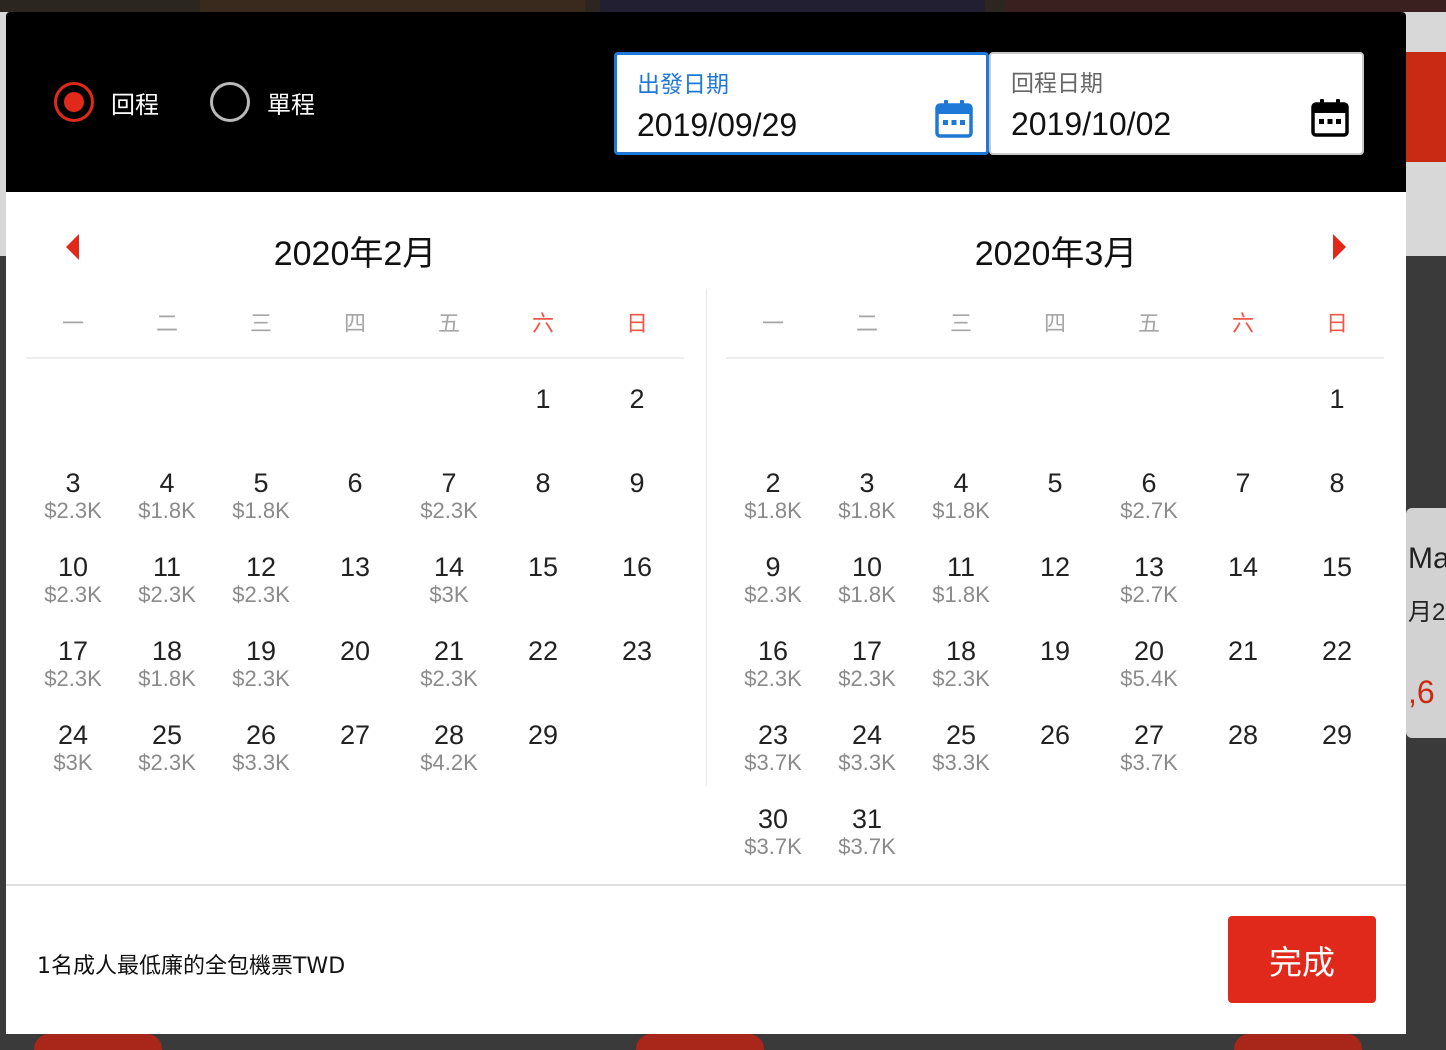 The width and height of the screenshot is (1446, 1050). Describe the element at coordinates (1149, 506) in the screenshot. I see `calendar-day: 6 $2.7K` at that location.